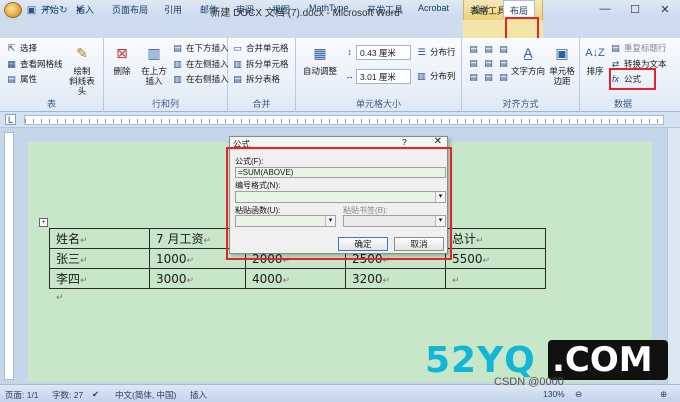 The image size is (680, 402). I want to click on insert-left-icon: ▥, so click(177, 63).